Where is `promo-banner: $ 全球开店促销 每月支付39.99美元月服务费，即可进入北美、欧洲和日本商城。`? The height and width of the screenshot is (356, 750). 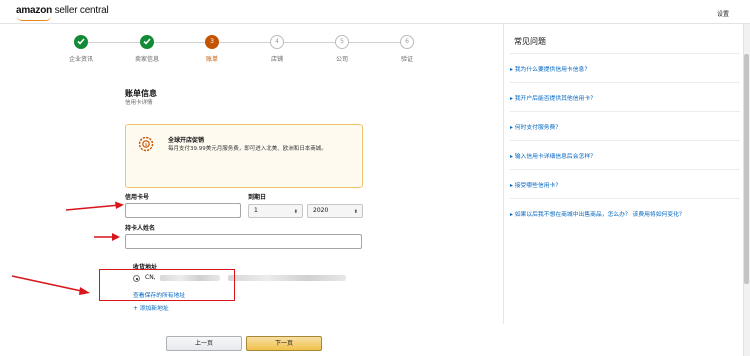 promo-banner: $ 全球开店促销 每月支付39.99美元月服务费，即可进入北美、欧洲和日本商城。 is located at coordinates (244, 156).